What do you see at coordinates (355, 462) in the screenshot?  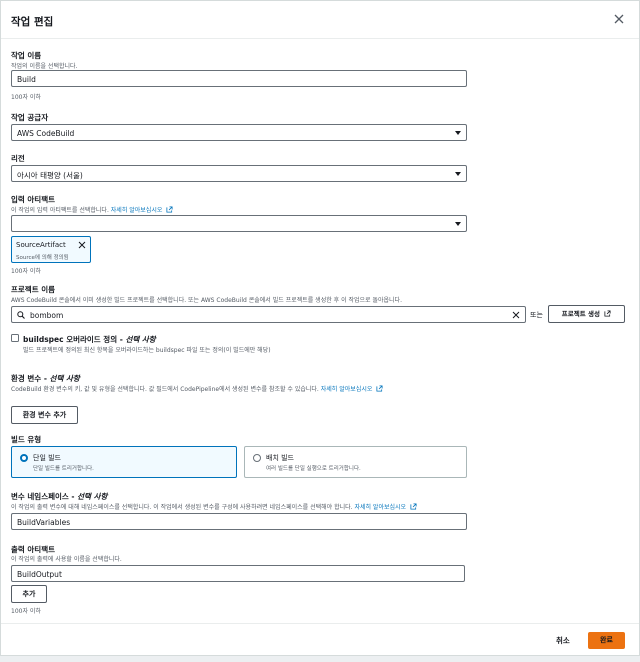 I see `build-type-batch-tile: 배치 빌드 여러 빌드를 단일 실행으로 트리거합니다.` at bounding box center [355, 462].